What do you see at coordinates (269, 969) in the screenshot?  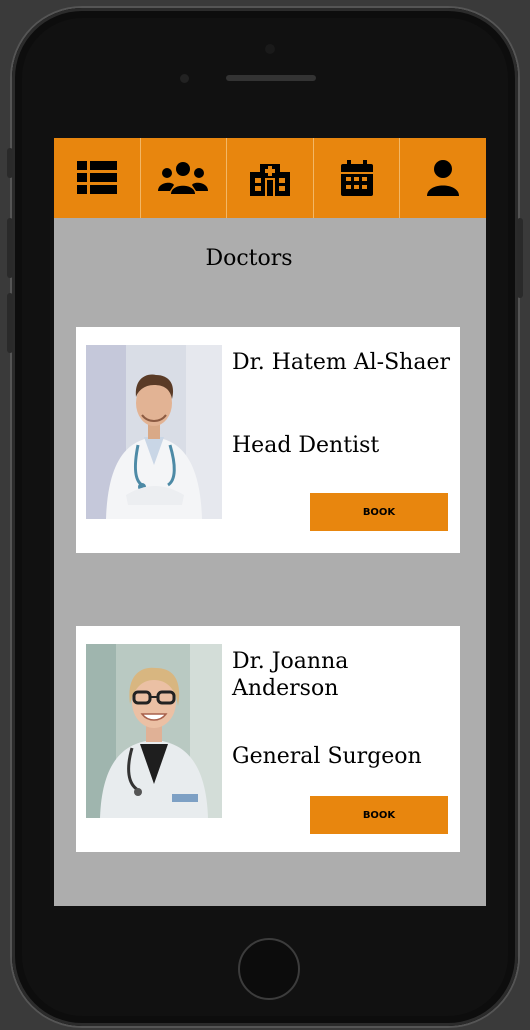 I see `home-button` at bounding box center [269, 969].